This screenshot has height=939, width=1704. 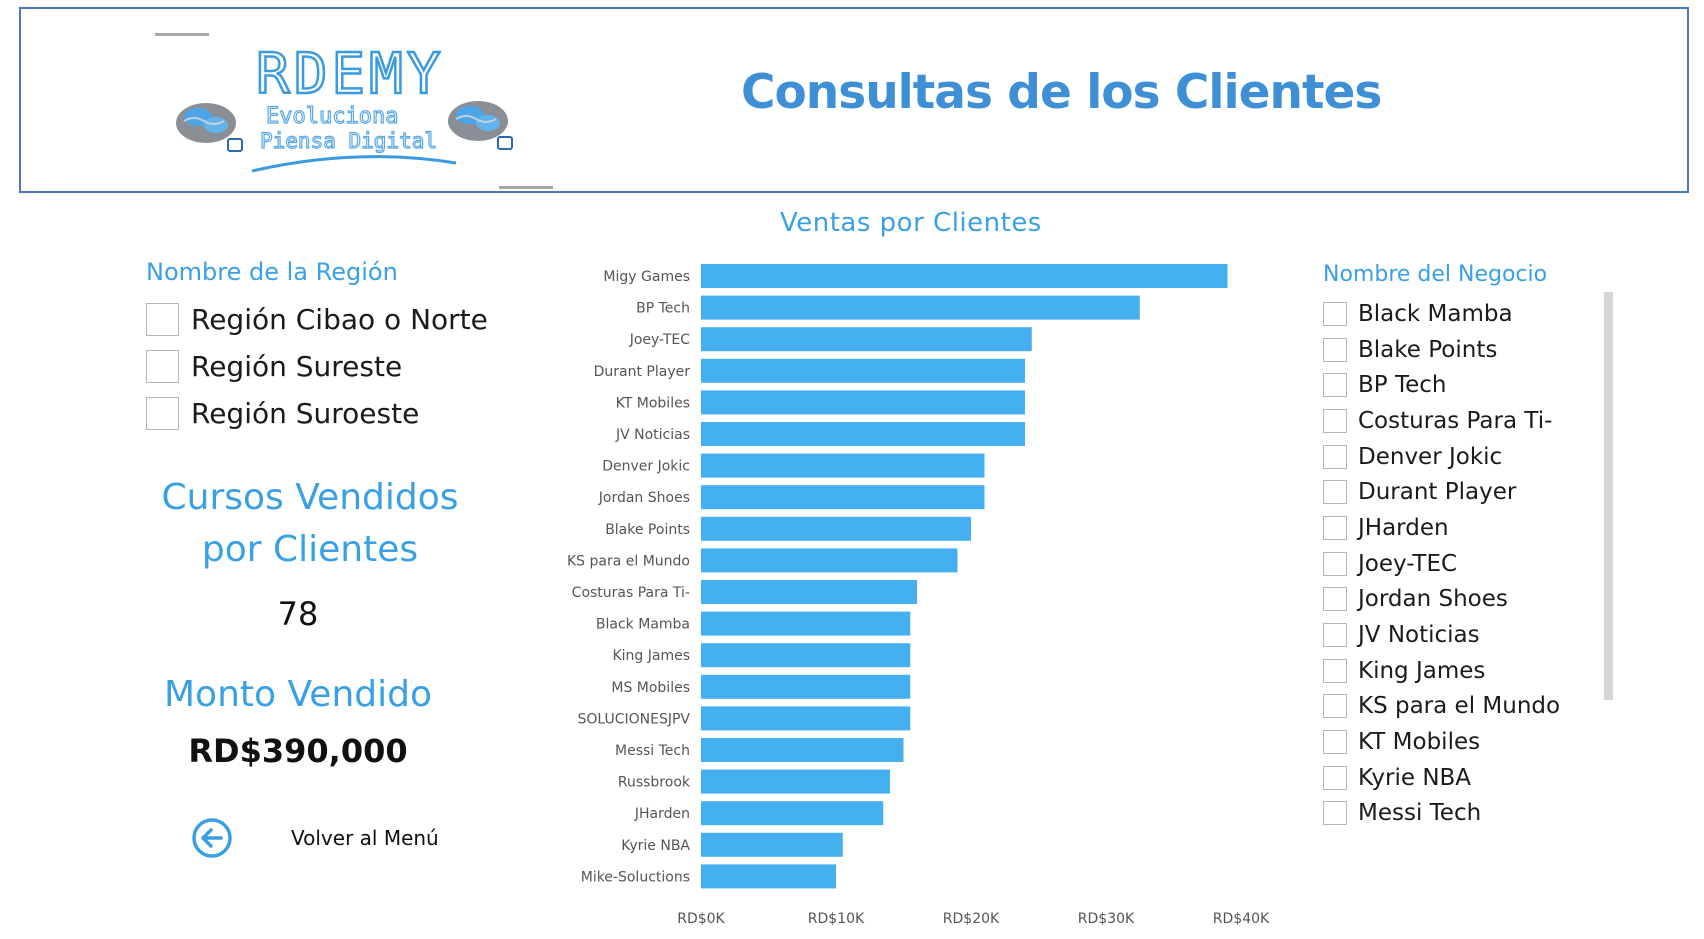 What do you see at coordinates (282, 413) in the screenshot?
I see `region-option-suroeste: Región Suroeste` at bounding box center [282, 413].